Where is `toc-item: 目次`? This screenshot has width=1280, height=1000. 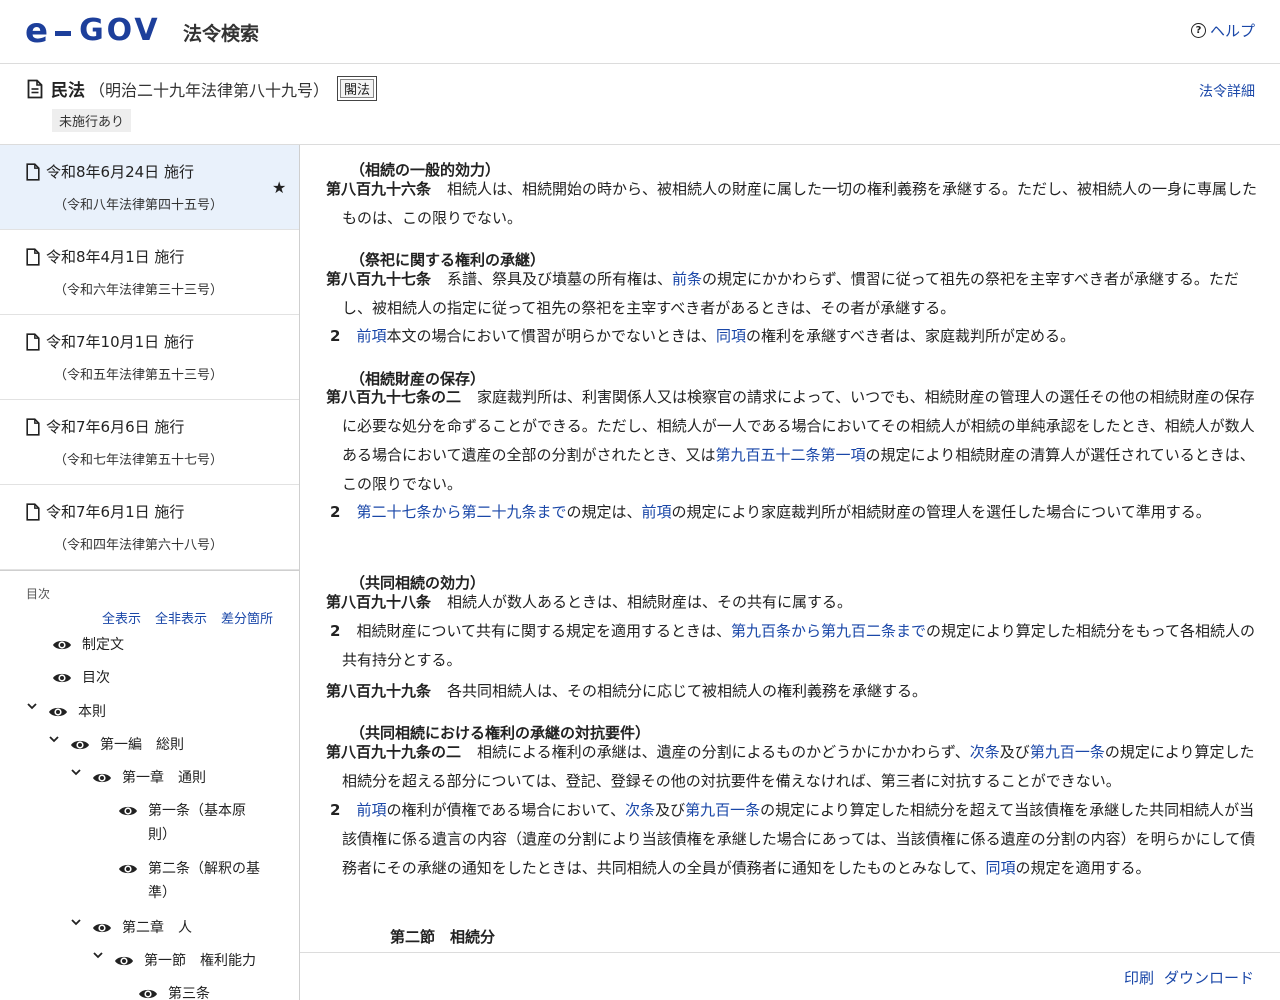 toc-item: 目次 is located at coordinates (81, 678).